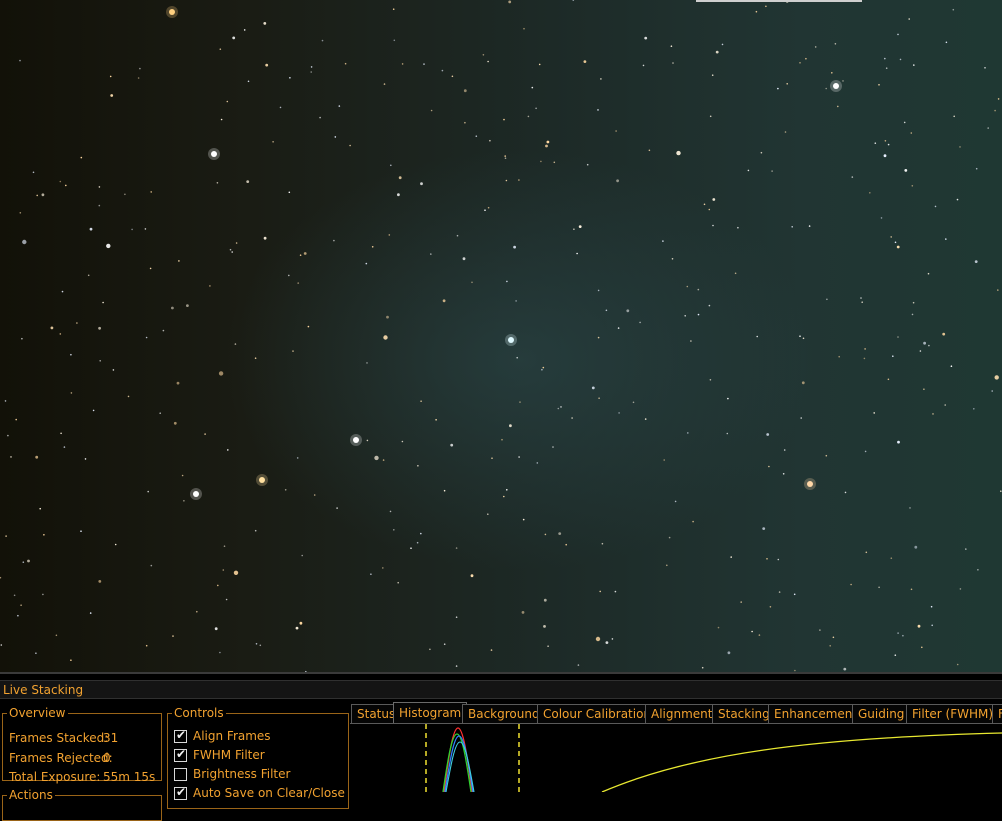 The image size is (1002, 821). I want to click on checkbox-label: Align Frames, so click(232, 736).